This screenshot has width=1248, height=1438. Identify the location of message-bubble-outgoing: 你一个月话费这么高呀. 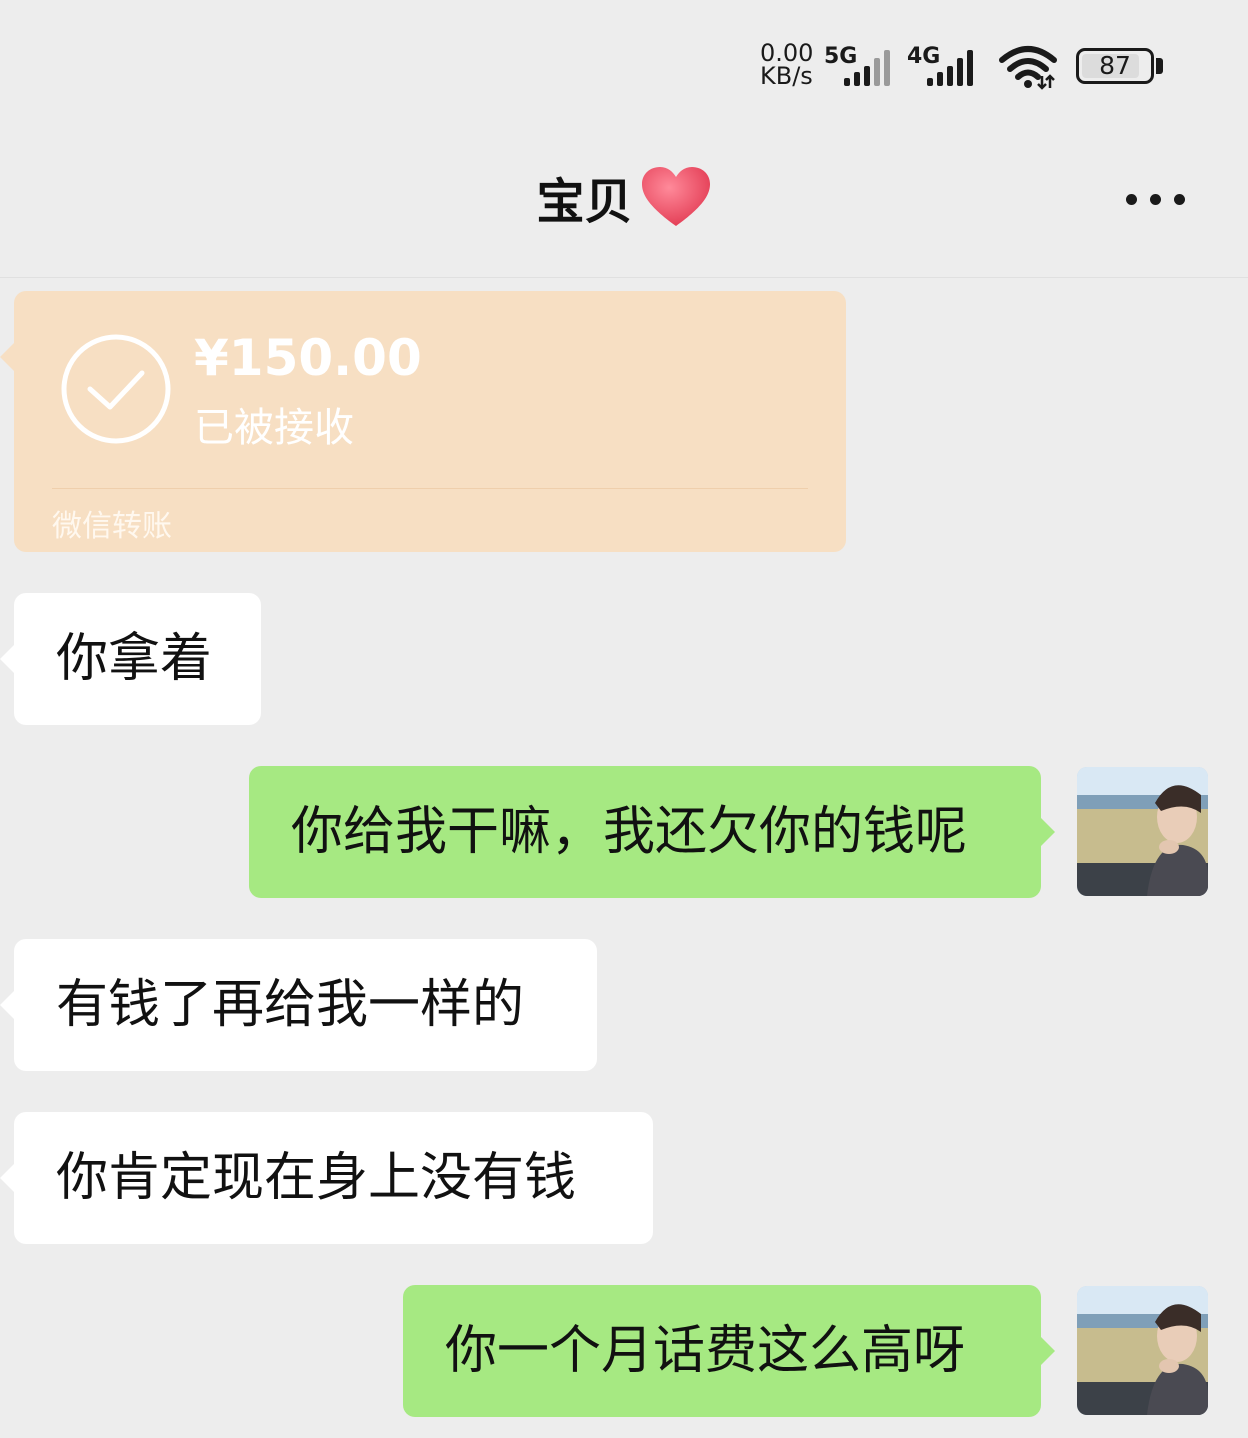
(729, 1351).